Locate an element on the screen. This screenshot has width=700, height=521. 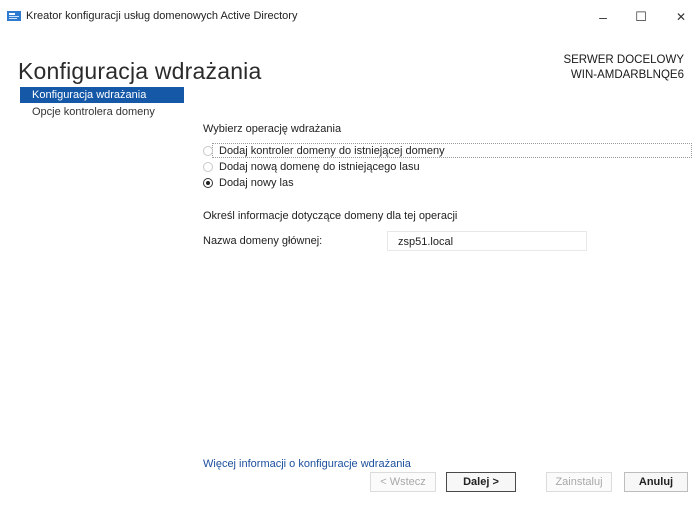
root-domain-row: Nazwa domeny głównej: zsp51.local is located at coordinates (448, 243).